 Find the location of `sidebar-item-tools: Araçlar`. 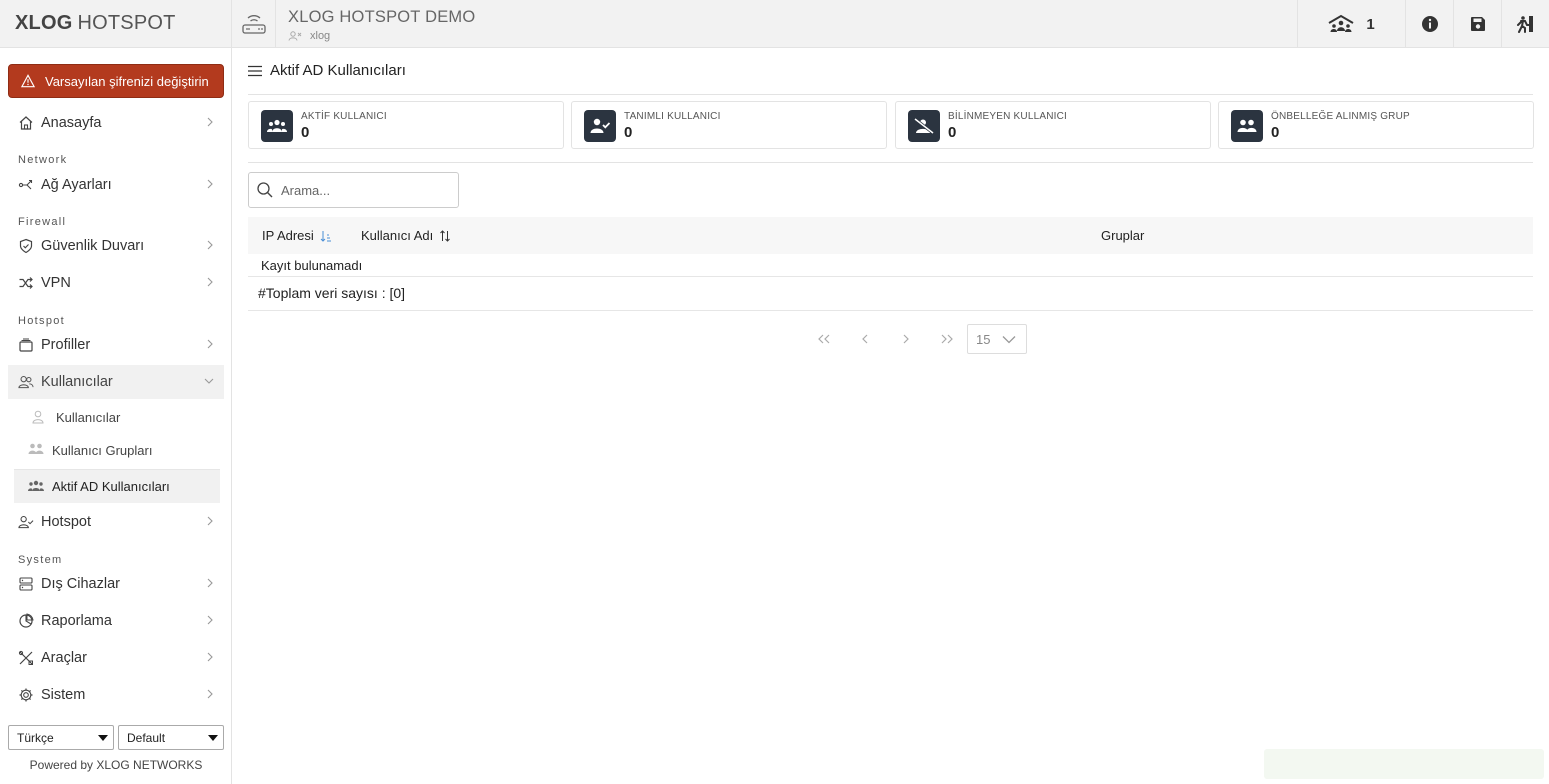

sidebar-item-tools: Araçlar is located at coordinates (116, 658).